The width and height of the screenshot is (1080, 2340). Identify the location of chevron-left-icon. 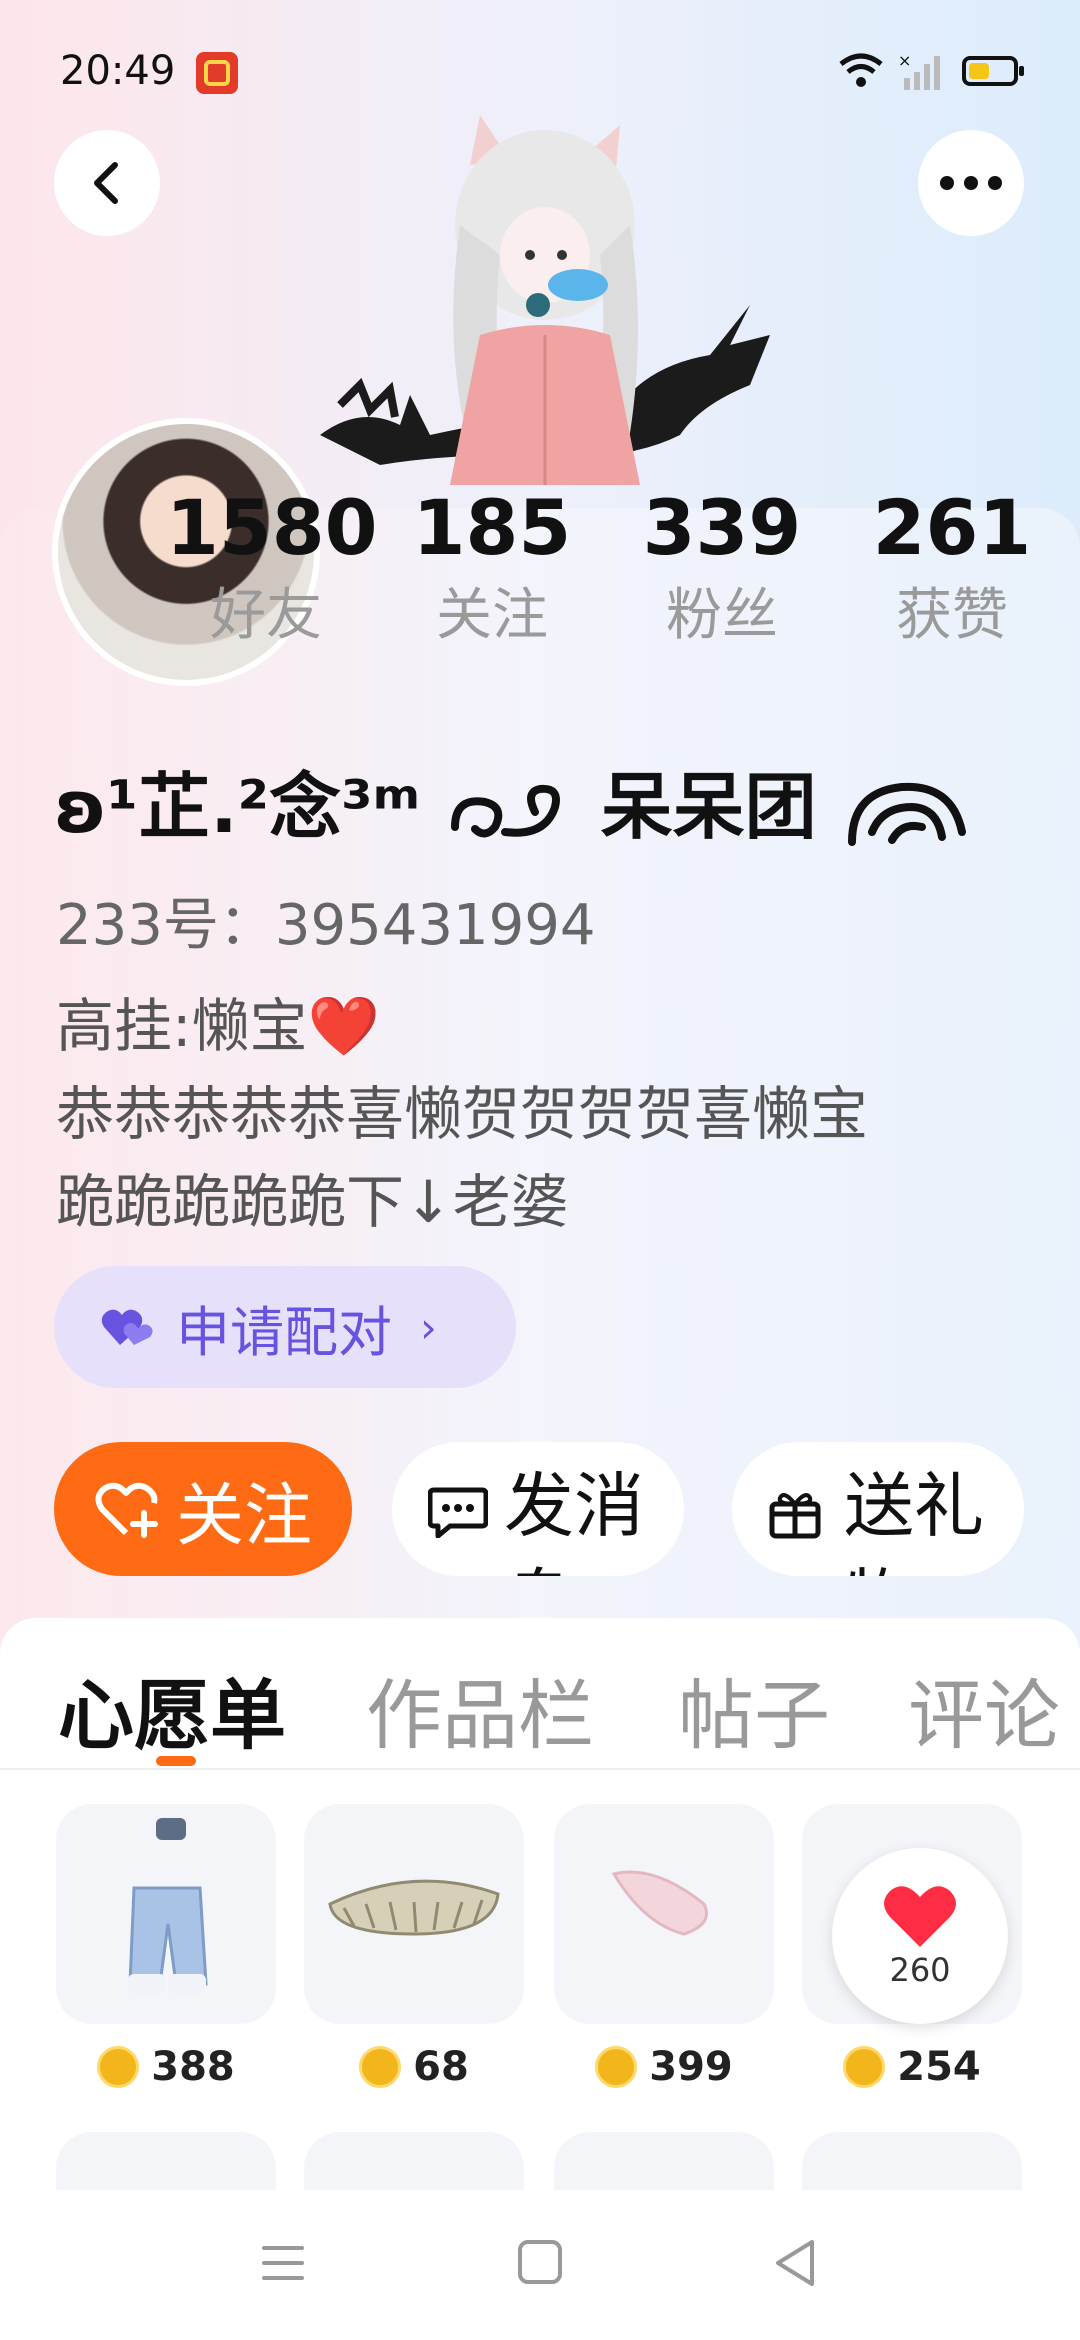
(106, 183).